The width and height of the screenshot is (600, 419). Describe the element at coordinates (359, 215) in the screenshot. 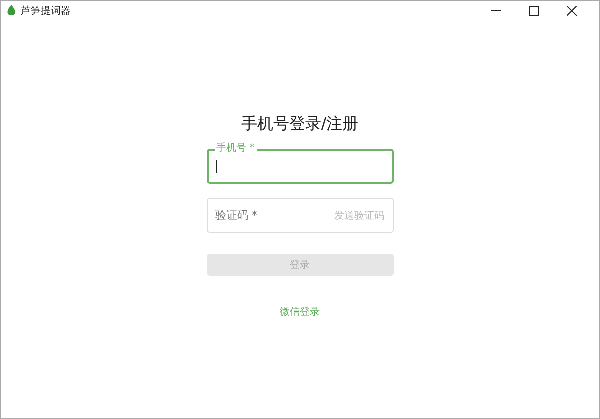

I see `send-code-link: 发送验证码` at that location.